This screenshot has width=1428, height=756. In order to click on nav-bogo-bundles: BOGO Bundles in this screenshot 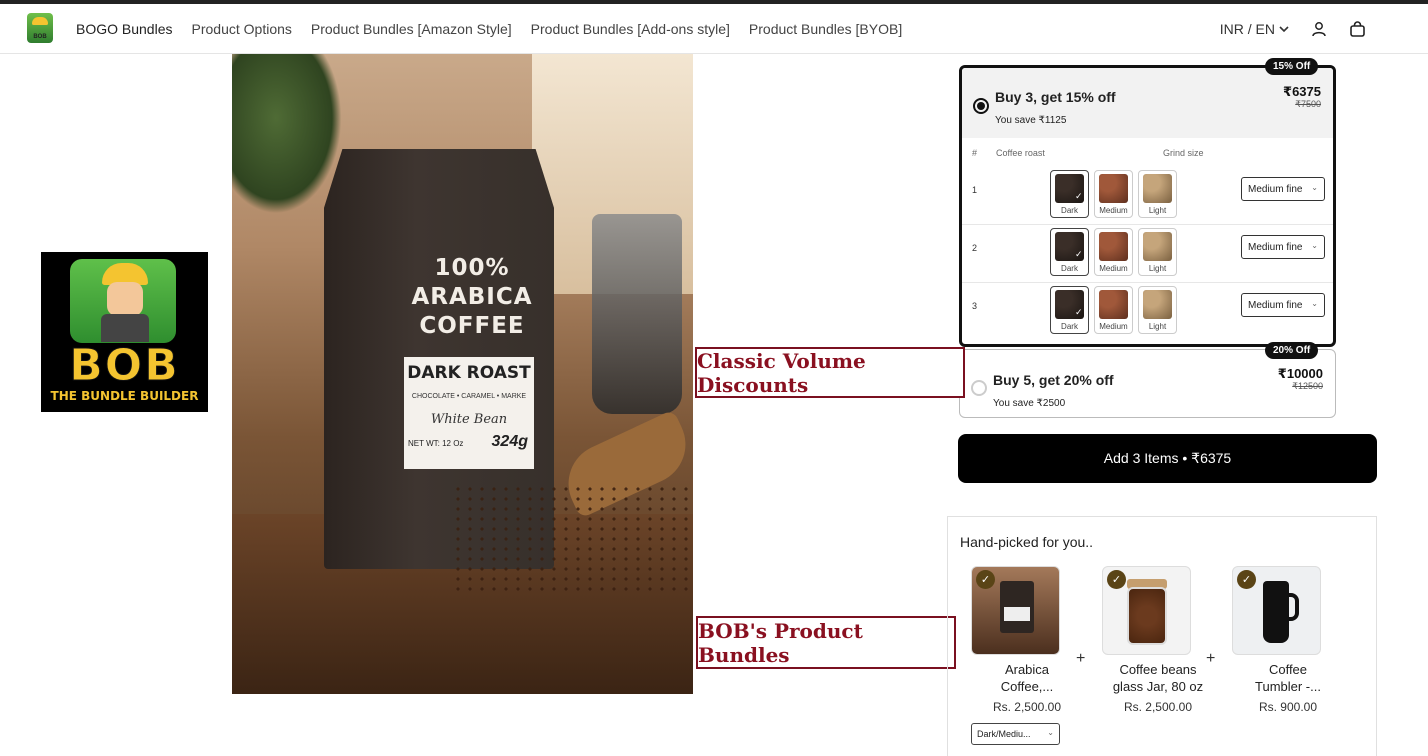, I will do `click(124, 29)`.